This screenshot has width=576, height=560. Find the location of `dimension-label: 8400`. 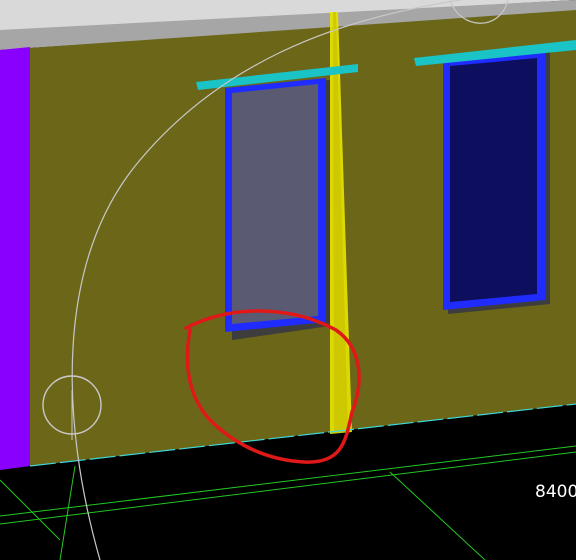

dimension-label: 8400 is located at coordinates (555, 492).